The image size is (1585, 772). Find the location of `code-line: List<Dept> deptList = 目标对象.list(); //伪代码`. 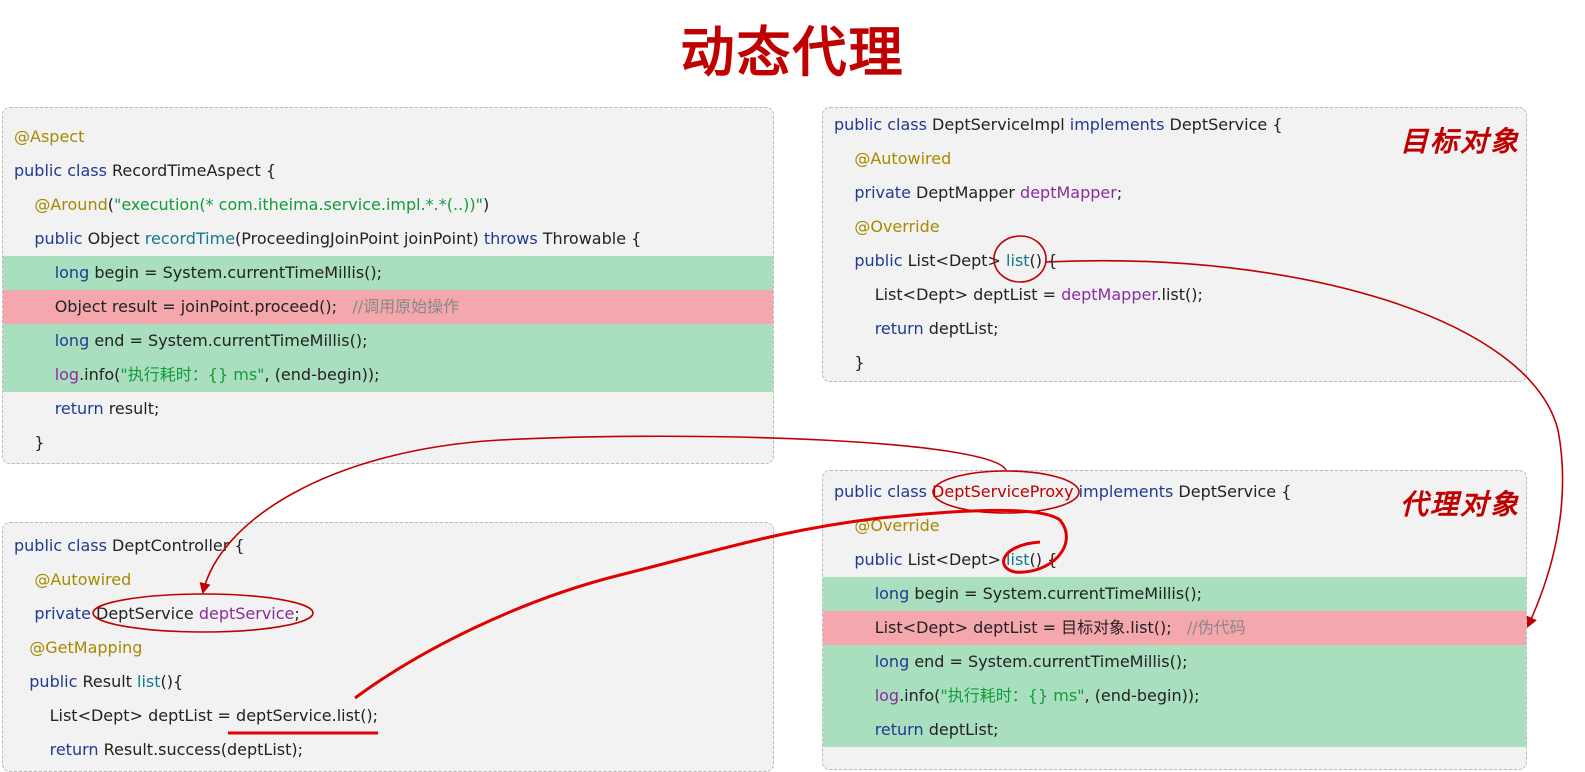

code-line: List<Dept> deptList = 目标对象.list(); //伪代码 is located at coordinates (1174, 628).